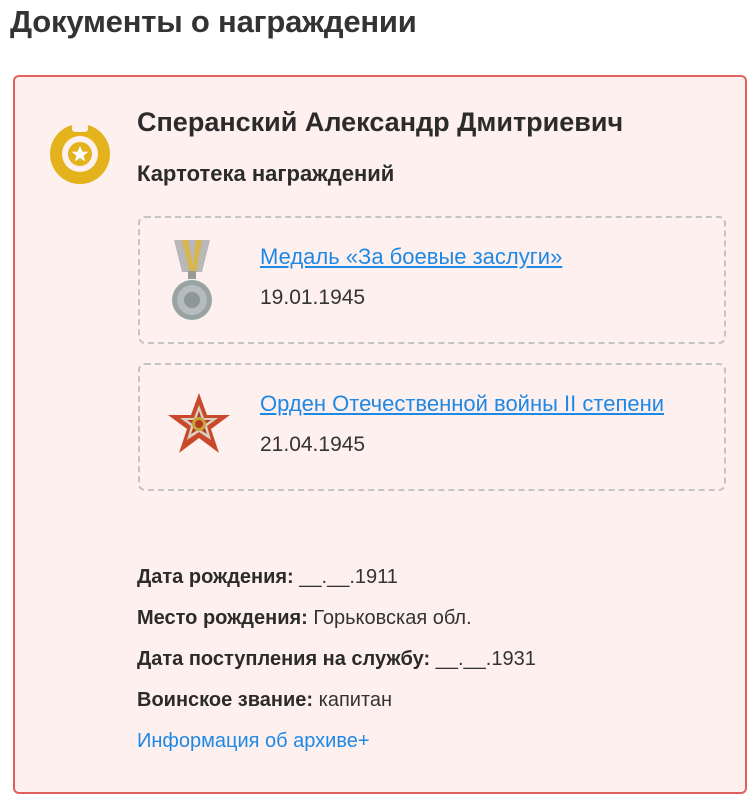 Image resolution: width=755 pixels, height=800 pixels. What do you see at coordinates (313, 444) in the screenshot?
I see `award-date: 21.04.1945` at bounding box center [313, 444].